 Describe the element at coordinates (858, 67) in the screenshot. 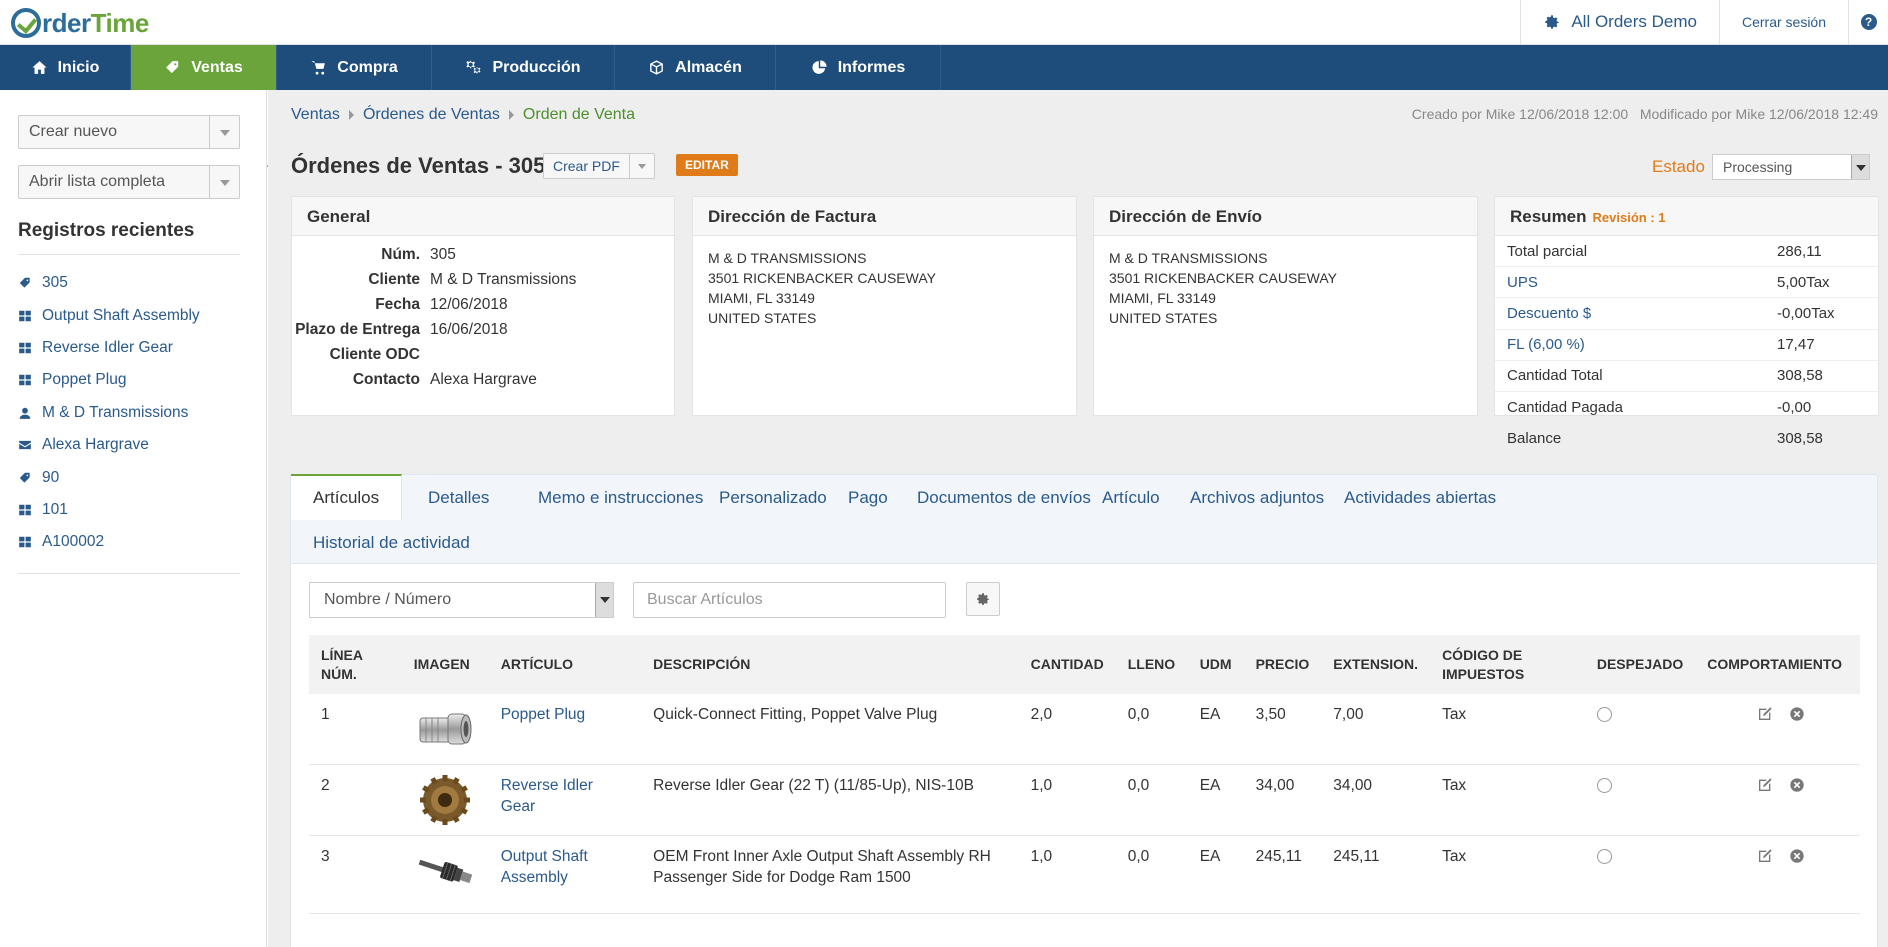

I see `nav-informes: Informes` at that location.